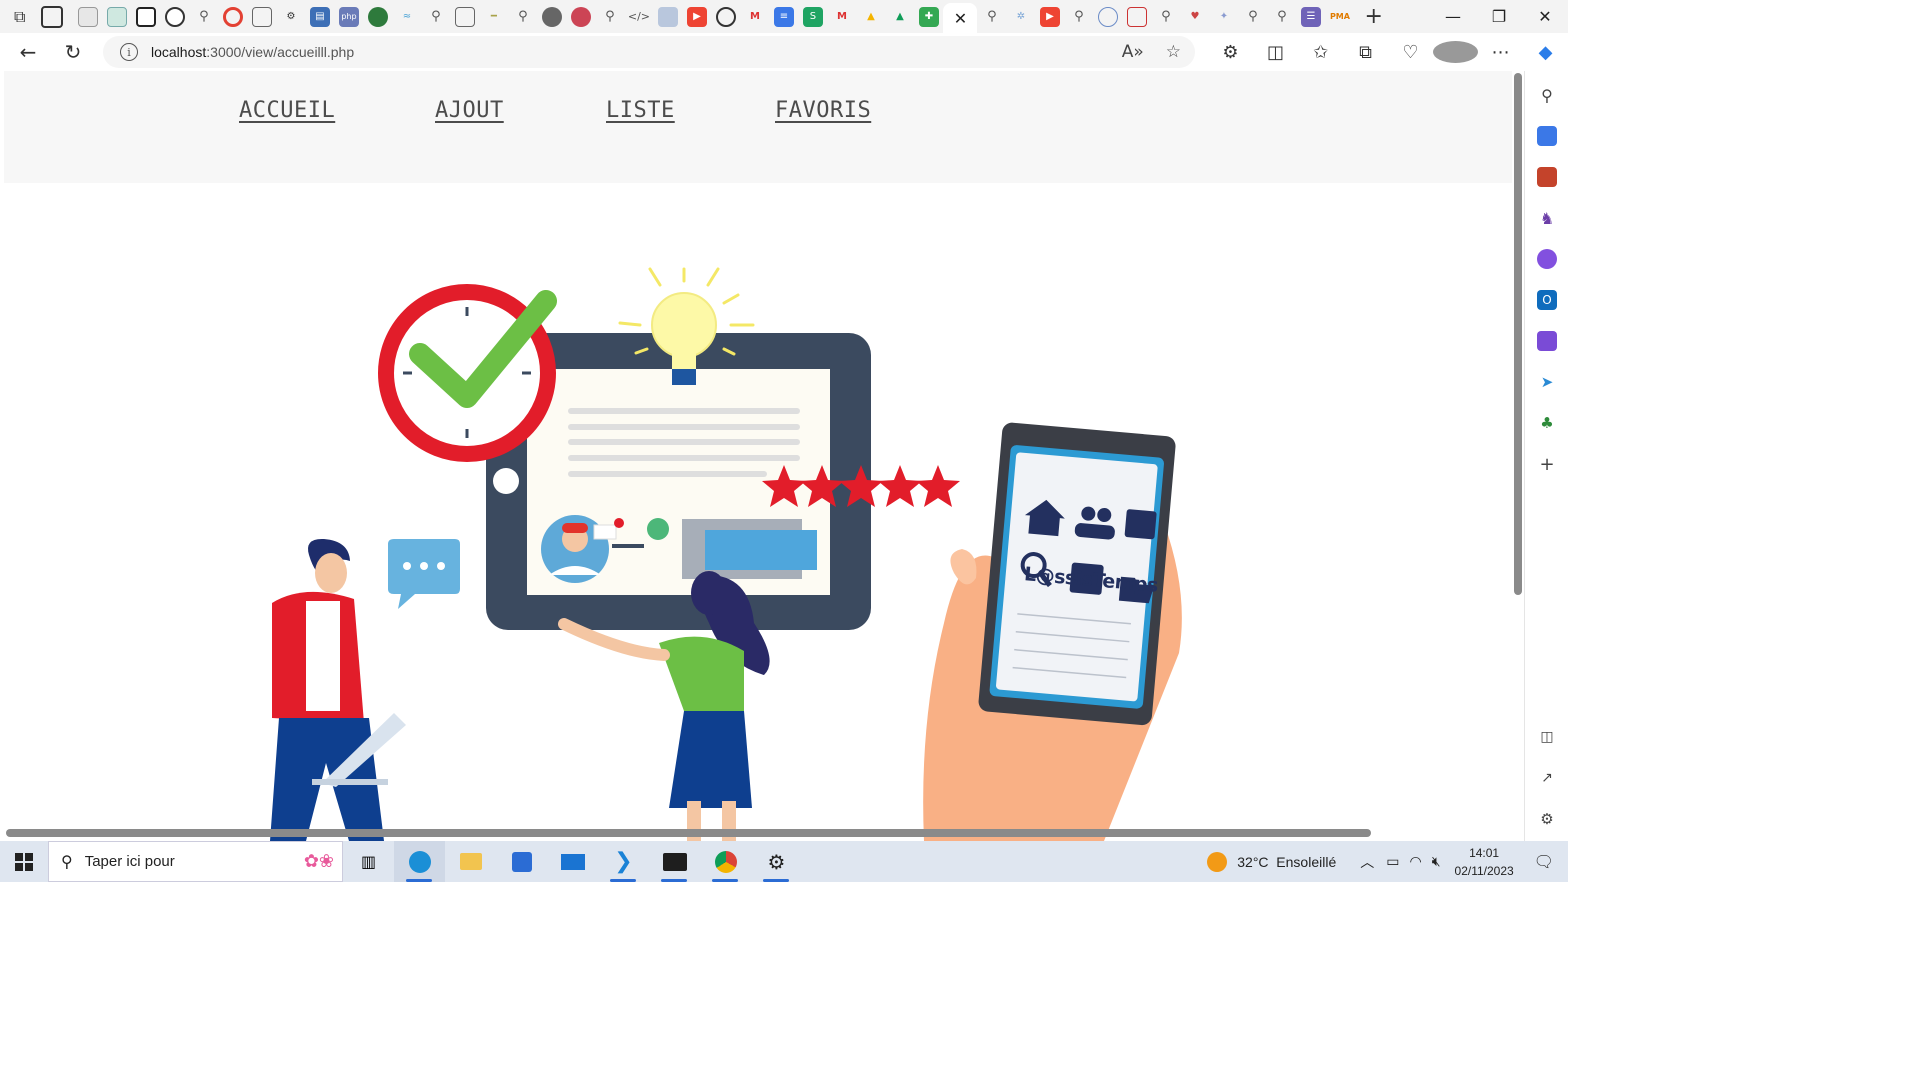 This screenshot has width=1920, height=1080. What do you see at coordinates (623, 861) in the screenshot?
I see `taskbar-vscode: ❯` at bounding box center [623, 861].